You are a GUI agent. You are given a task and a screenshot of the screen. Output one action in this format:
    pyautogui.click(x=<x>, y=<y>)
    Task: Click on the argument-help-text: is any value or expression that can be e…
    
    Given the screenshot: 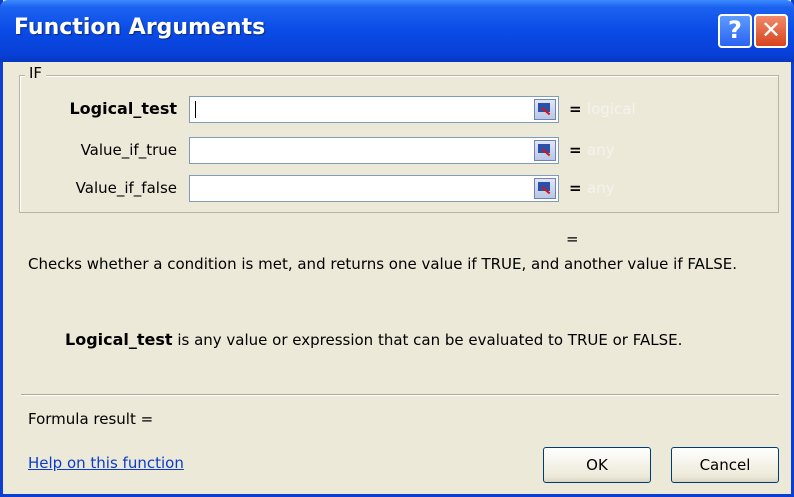 What is the action you would take?
    pyautogui.click(x=427, y=340)
    